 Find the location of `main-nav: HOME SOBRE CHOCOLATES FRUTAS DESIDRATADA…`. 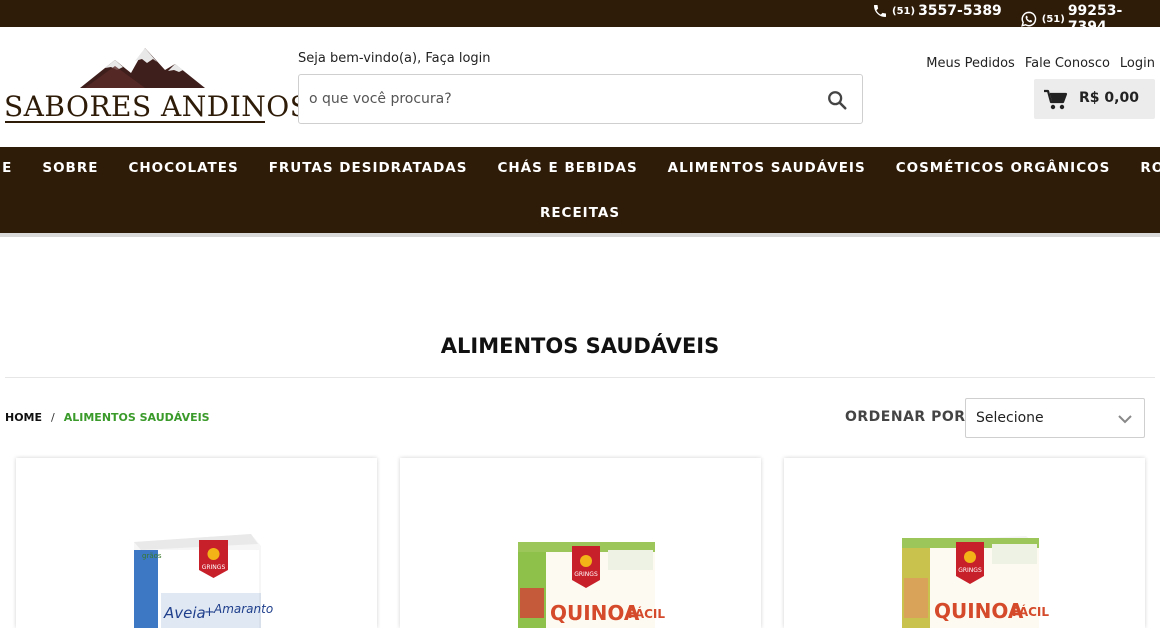

main-nav: HOME SOBRE CHOCOLATES FRUTAS DESIDRATADA… is located at coordinates (580, 192).